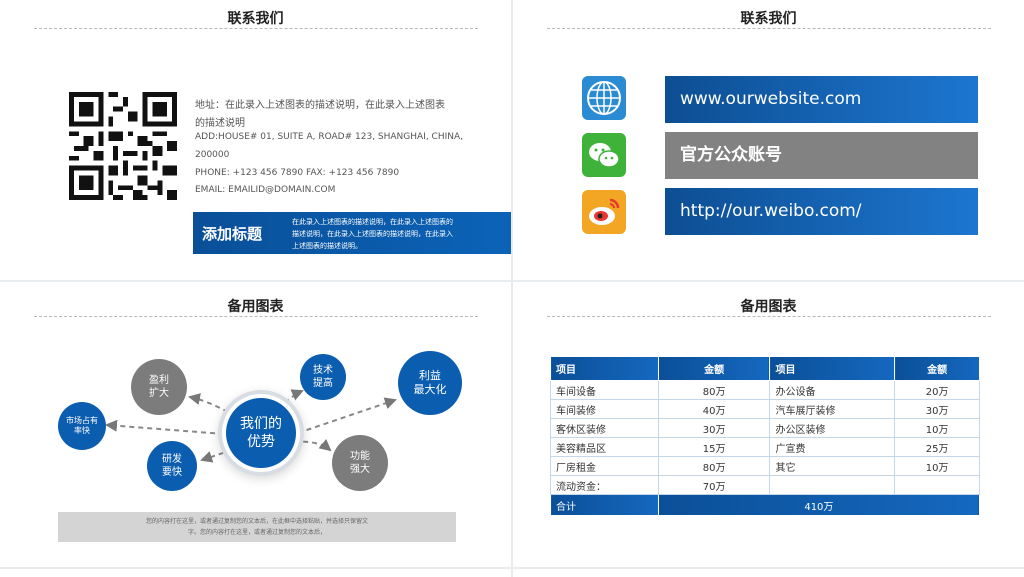 Image resolution: width=1024 pixels, height=577 pixels. I want to click on table-header-row: 项目 金额 项目 金额, so click(765, 368).